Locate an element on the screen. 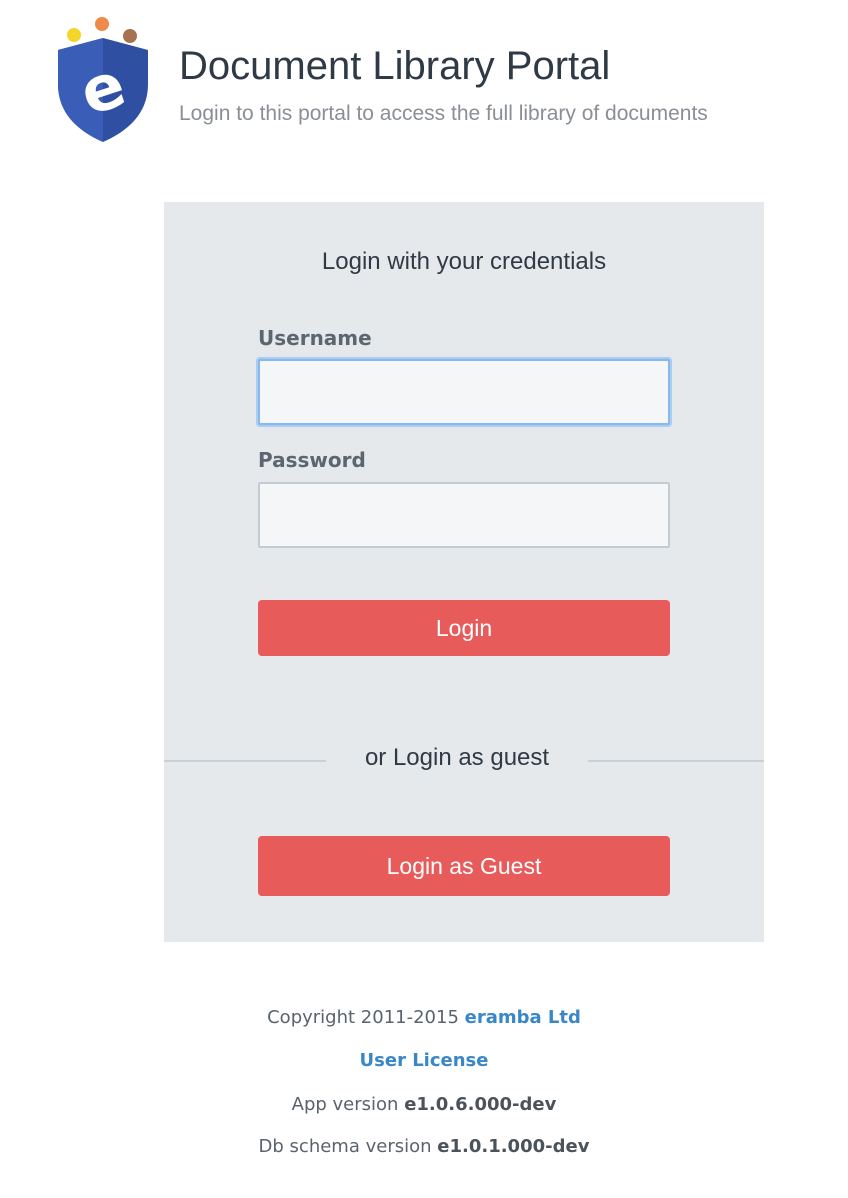 The height and width of the screenshot is (1198, 848). footer-copyright: Copyright 2011-2015 eramba Ltd is located at coordinates (424, 1018).